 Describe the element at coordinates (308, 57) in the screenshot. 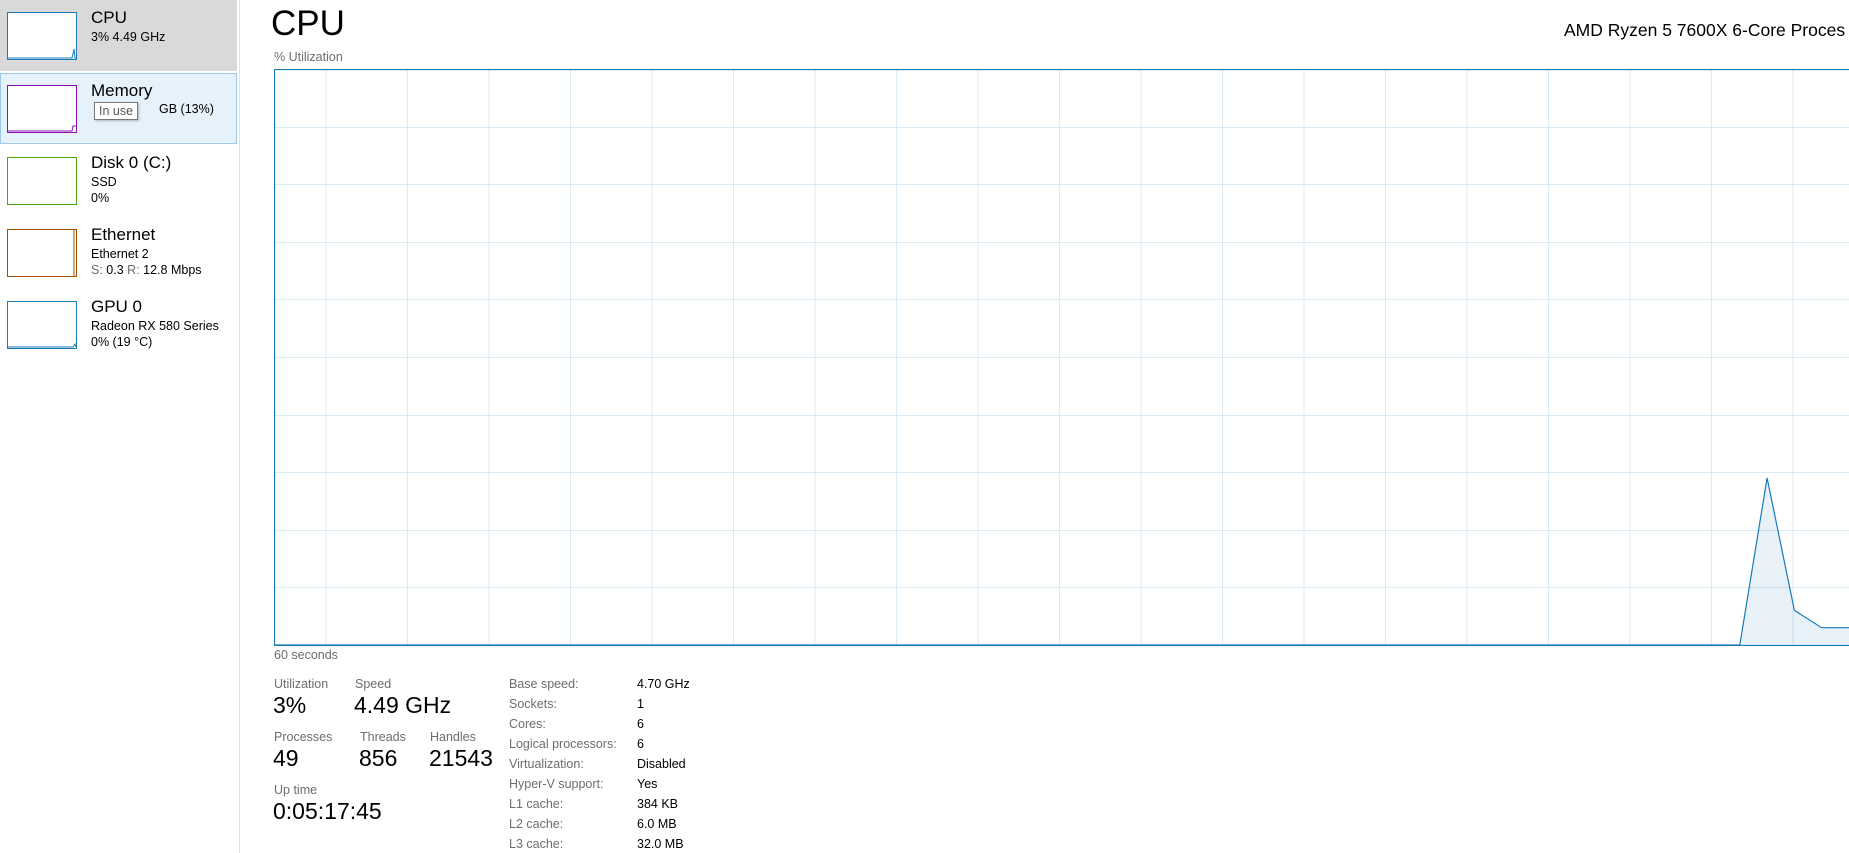

I see `graph-y-label: % Utilization` at that location.